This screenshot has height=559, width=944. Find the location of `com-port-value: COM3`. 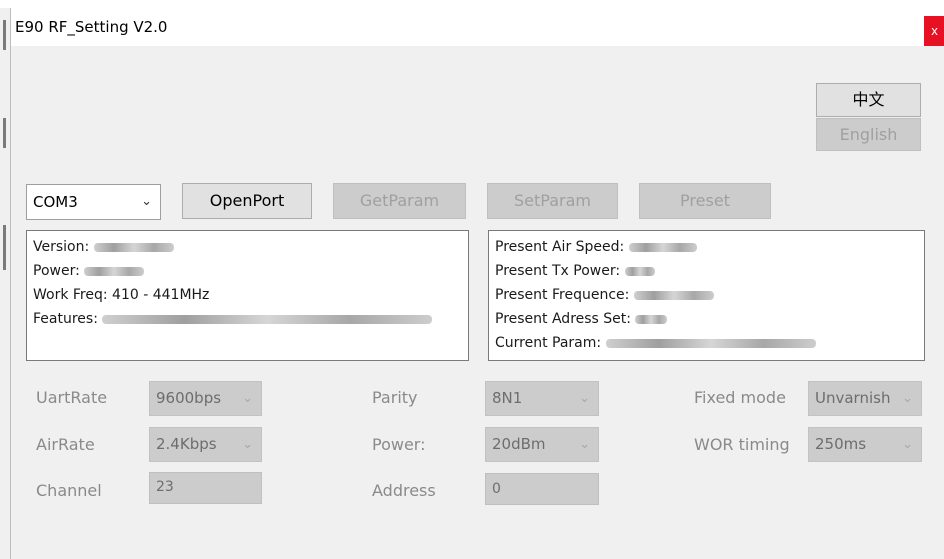

com-port-value: COM3 is located at coordinates (55, 202).